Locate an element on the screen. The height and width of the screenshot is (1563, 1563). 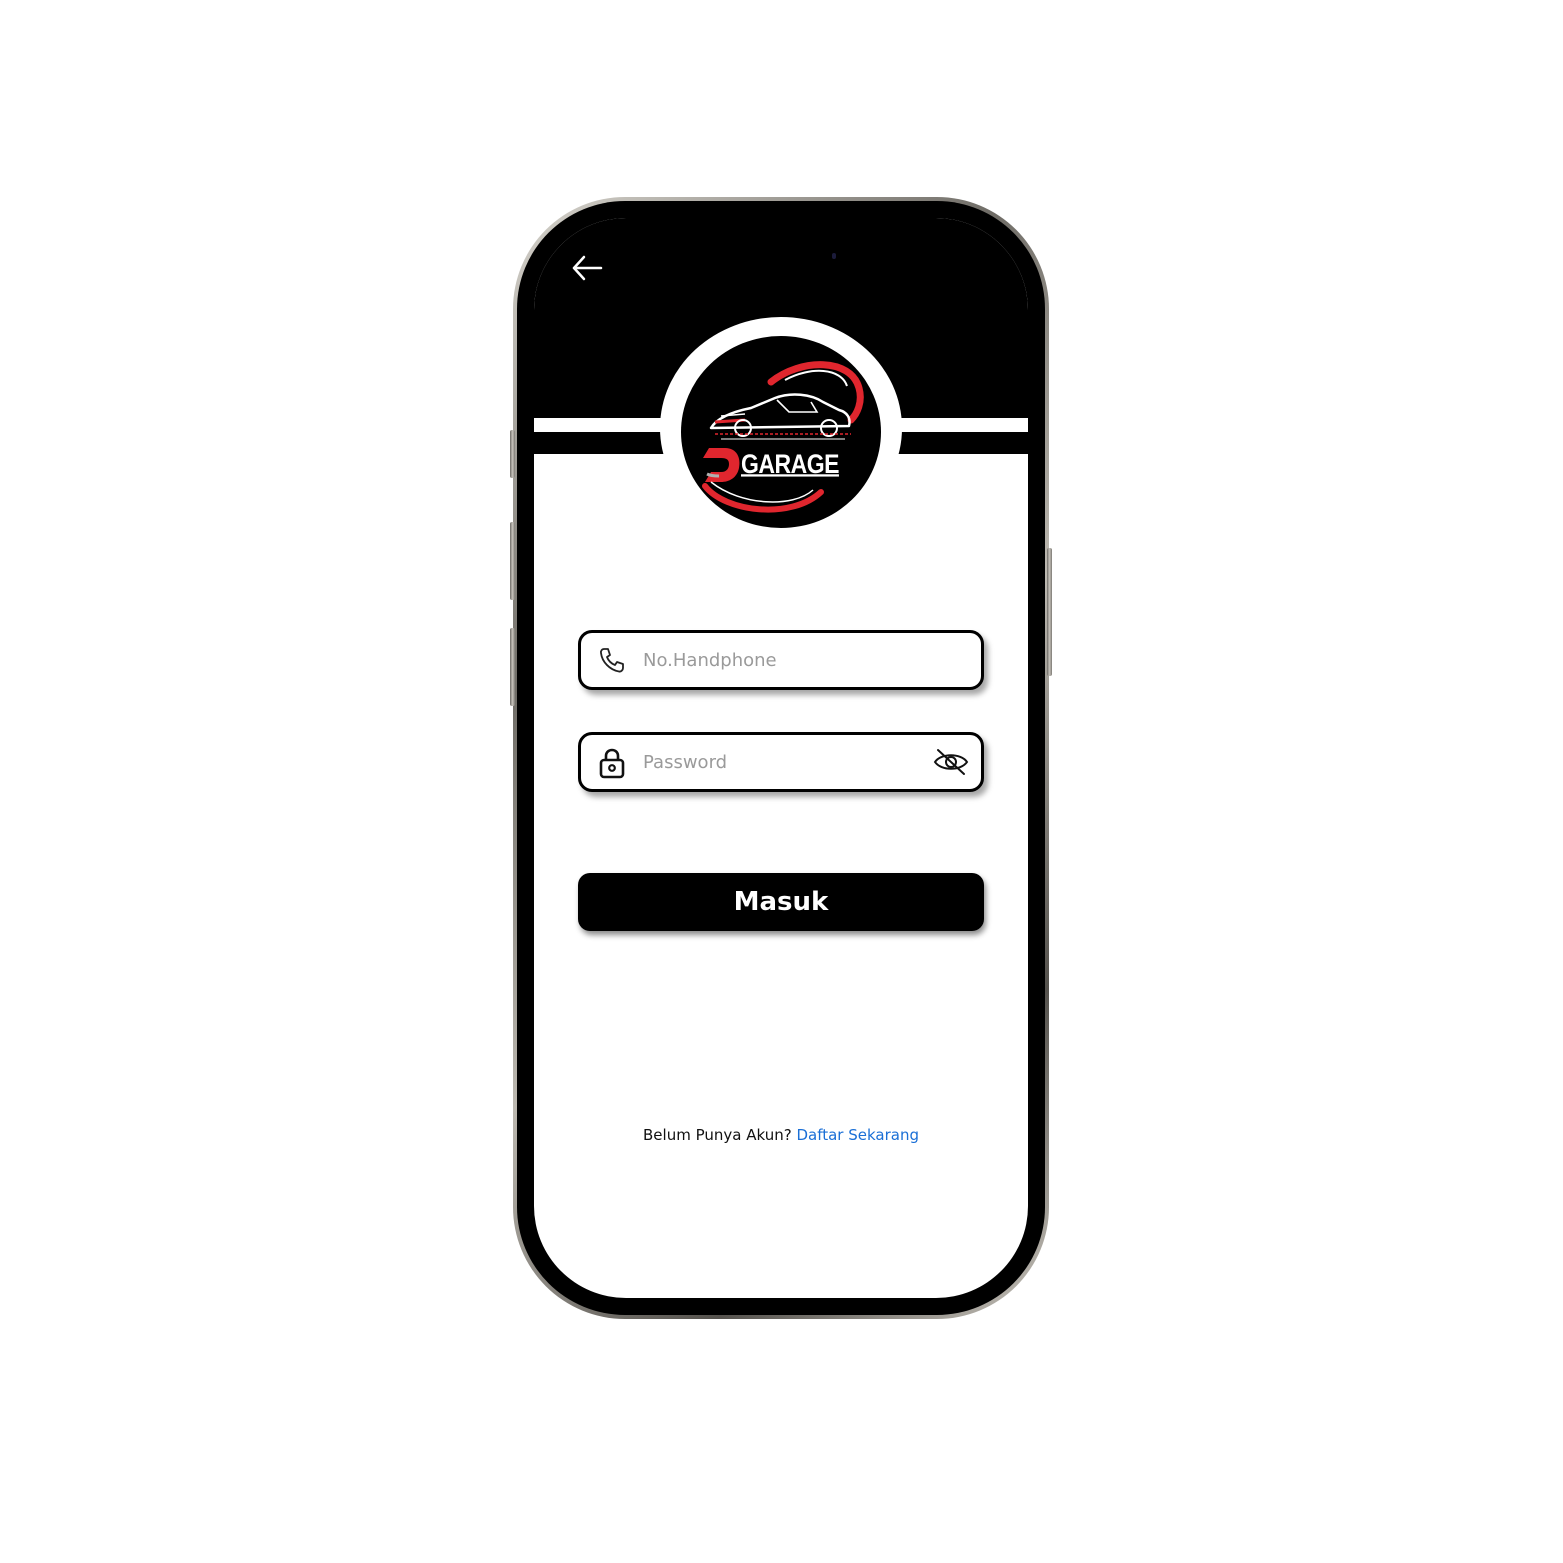
front-camera is located at coordinates (834, 256).